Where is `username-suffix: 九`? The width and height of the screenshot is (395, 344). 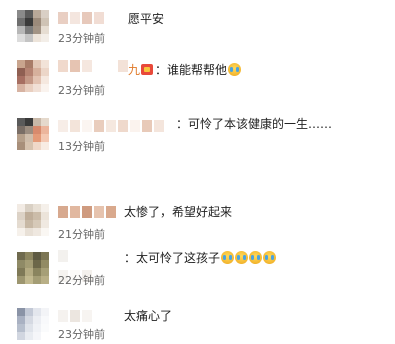 username-suffix: 九 is located at coordinates (134, 70).